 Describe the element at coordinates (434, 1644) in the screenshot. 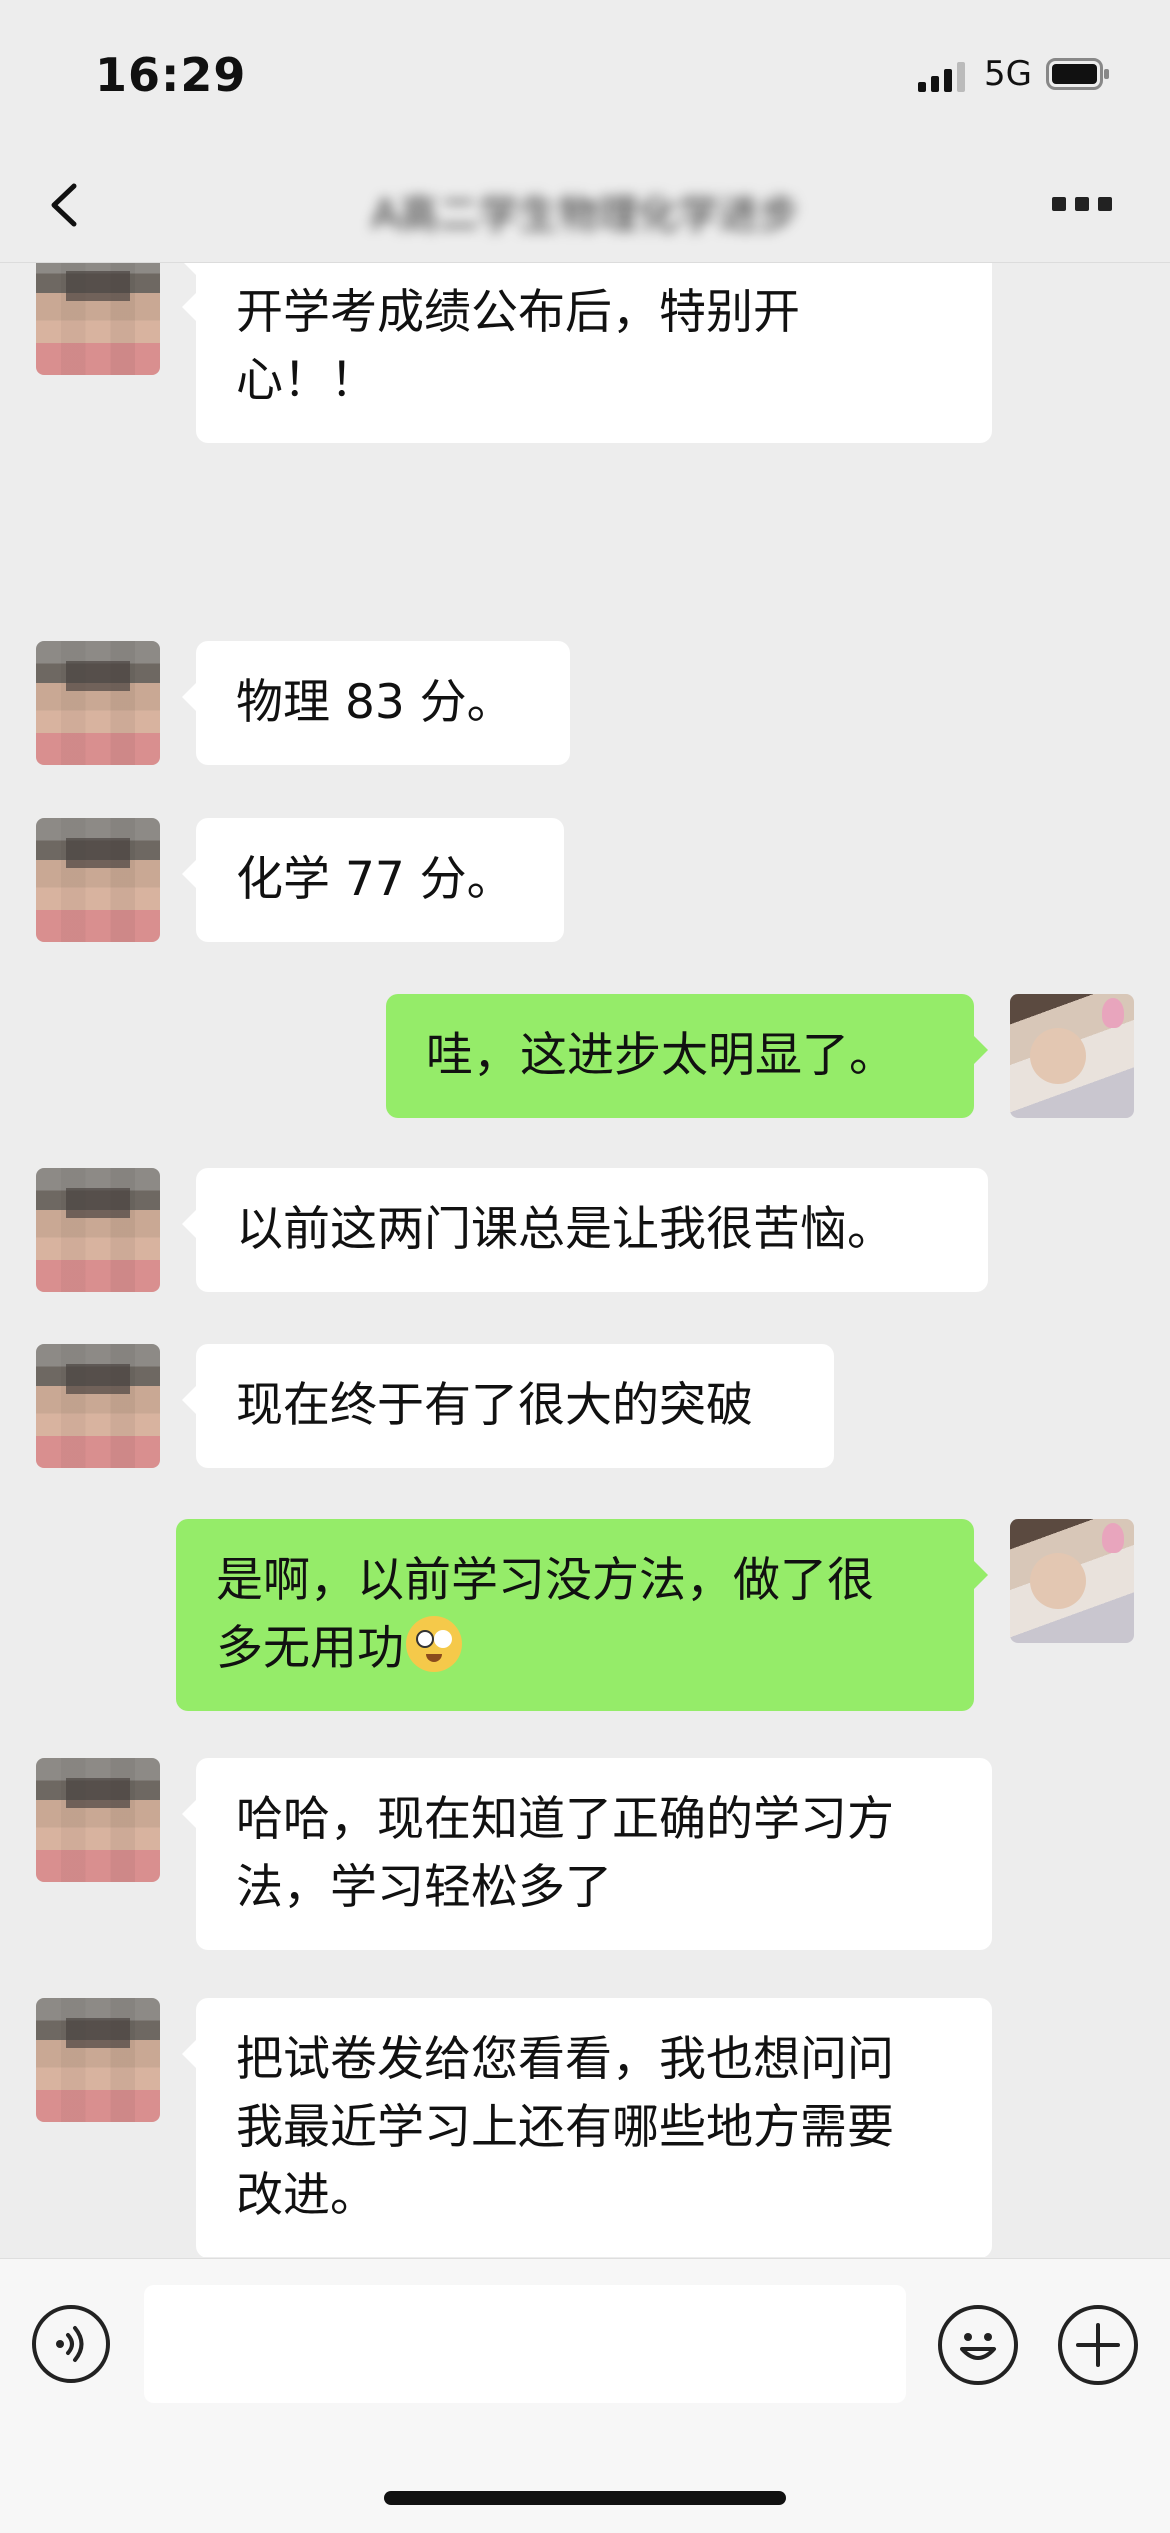

I see `thinking-face-emoji-icon` at that location.